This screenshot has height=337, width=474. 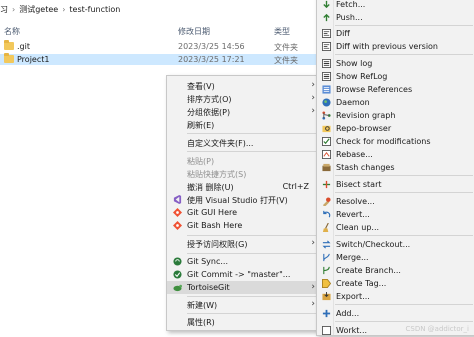 What do you see at coordinates (354, 63) in the screenshot?
I see `menu-item-label: Show log` at bounding box center [354, 63].